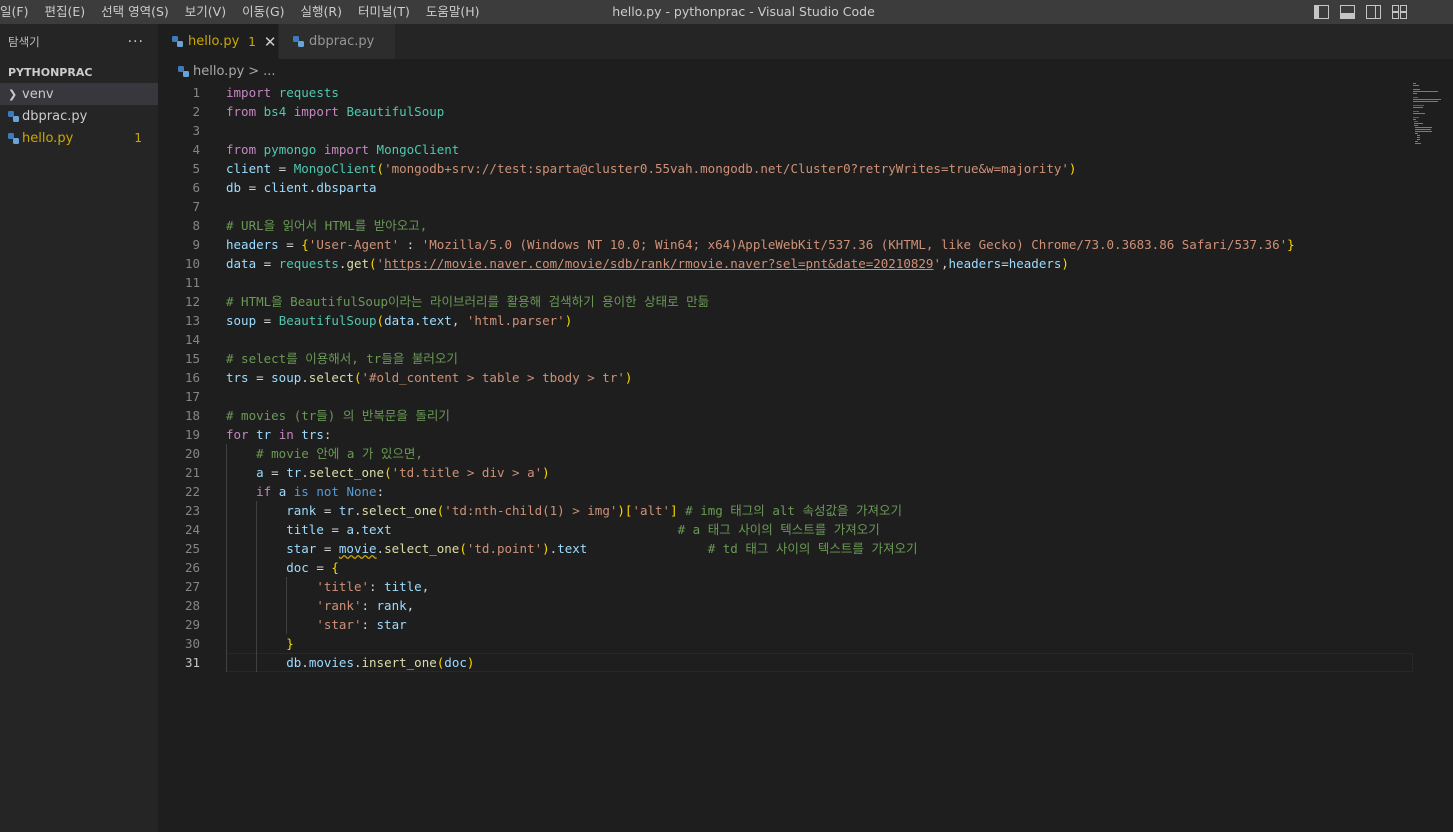  What do you see at coordinates (785, 358) in the screenshot?
I see `code-line: 15 # select를 이용해서, tr들을 불러오기` at bounding box center [785, 358].